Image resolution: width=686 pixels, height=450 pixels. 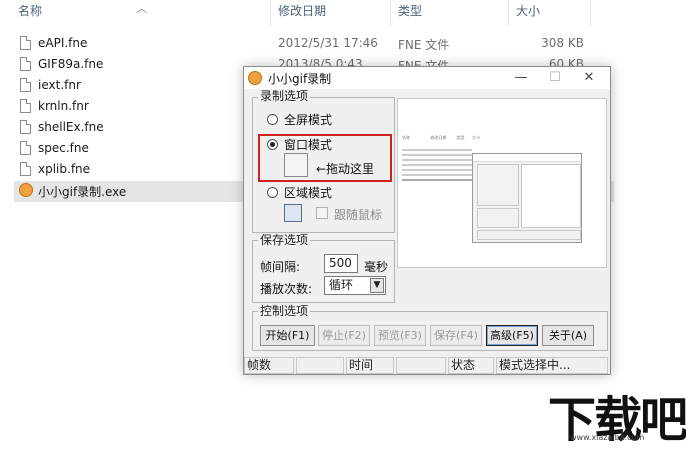 I want to click on loop-count-label: 播放次数:, so click(x=286, y=289).